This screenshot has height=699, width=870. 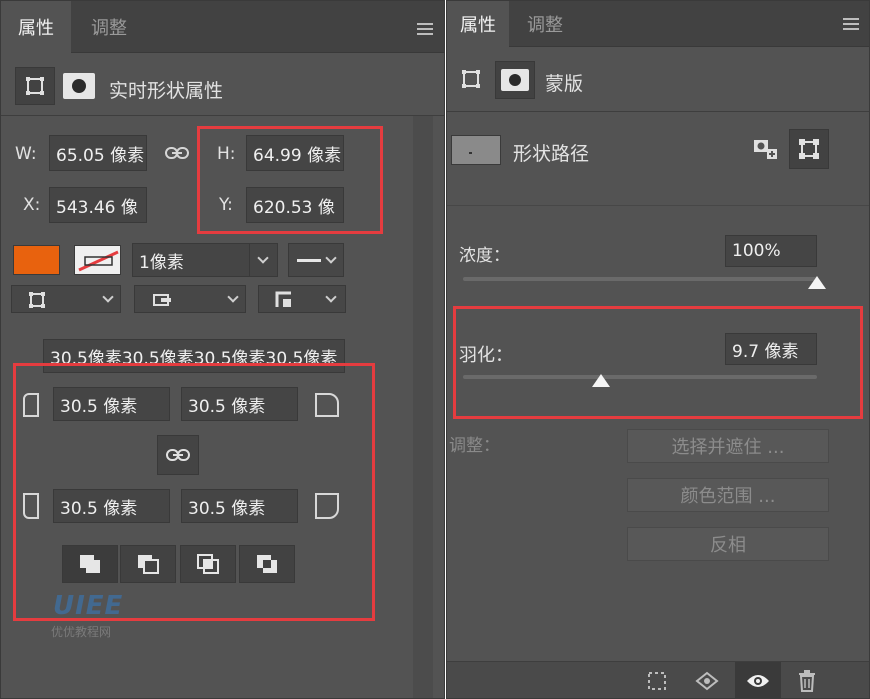 What do you see at coordinates (97, 260) in the screenshot?
I see `stroke-none-swatch` at bounding box center [97, 260].